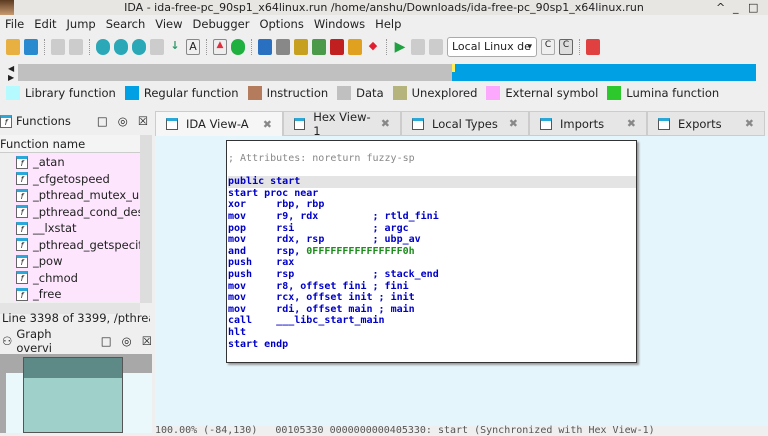 The image size is (768, 436). Describe the element at coordinates (77, 341) in the screenshot. I see `graph-overview-title-bar: ⚇ Graph overvi □ ◎ ☒` at that location.